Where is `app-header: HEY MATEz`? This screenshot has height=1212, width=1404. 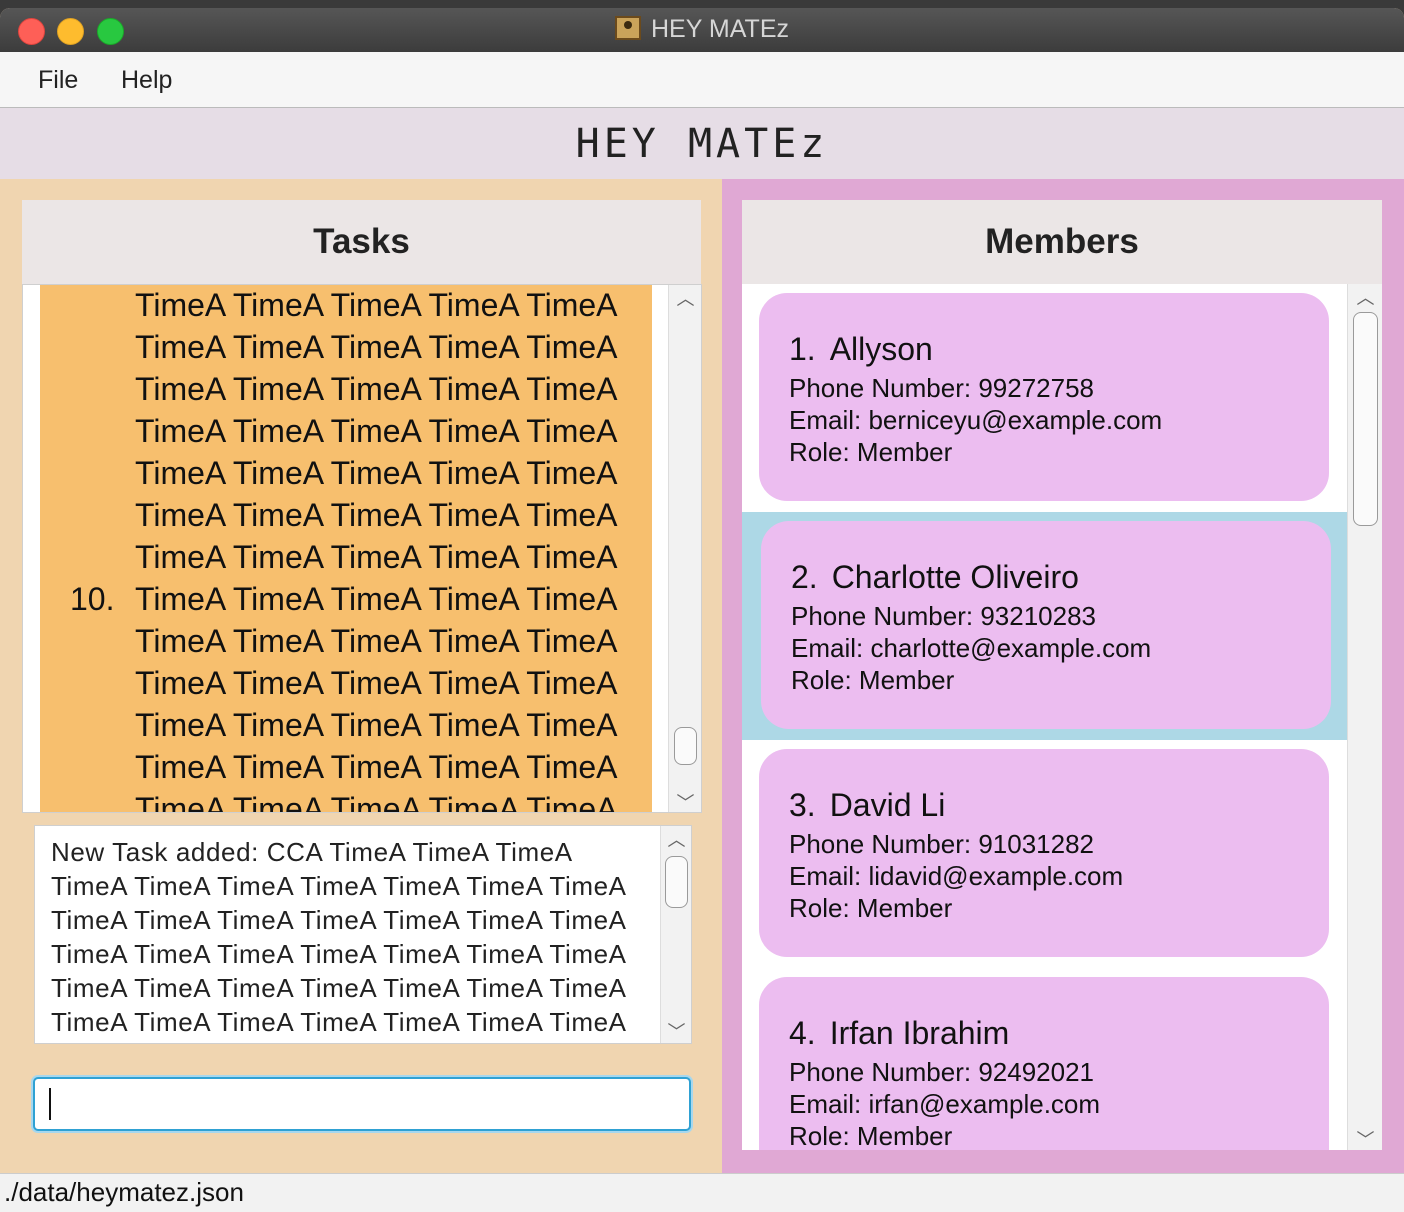 app-header: HEY MATEz is located at coordinates (702, 143).